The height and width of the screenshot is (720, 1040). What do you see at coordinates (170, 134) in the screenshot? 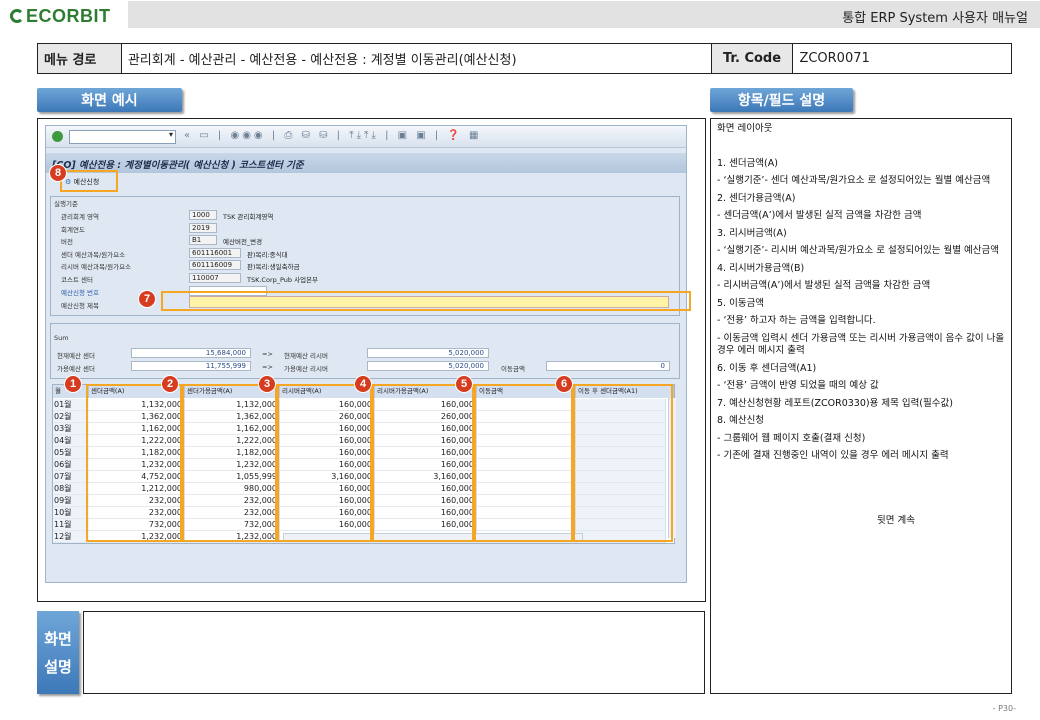
I see `chevron-down-icon: ▾` at bounding box center [170, 134].